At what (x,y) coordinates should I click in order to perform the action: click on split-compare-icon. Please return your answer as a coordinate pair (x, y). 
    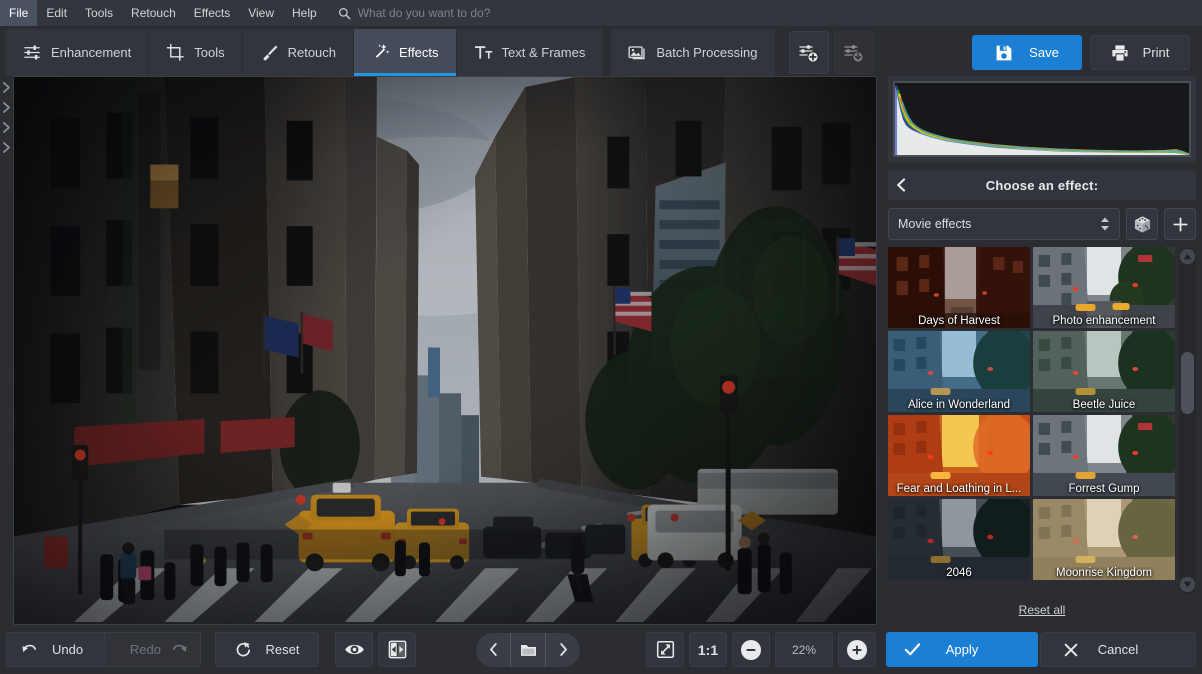
    Looking at the image, I should click on (397, 649).